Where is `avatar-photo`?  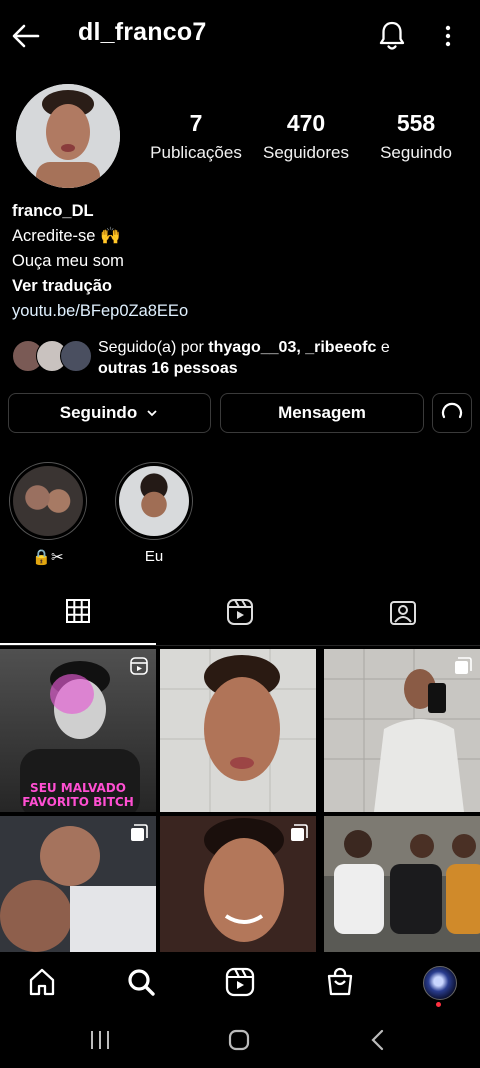
avatar-photo is located at coordinates (68, 136).